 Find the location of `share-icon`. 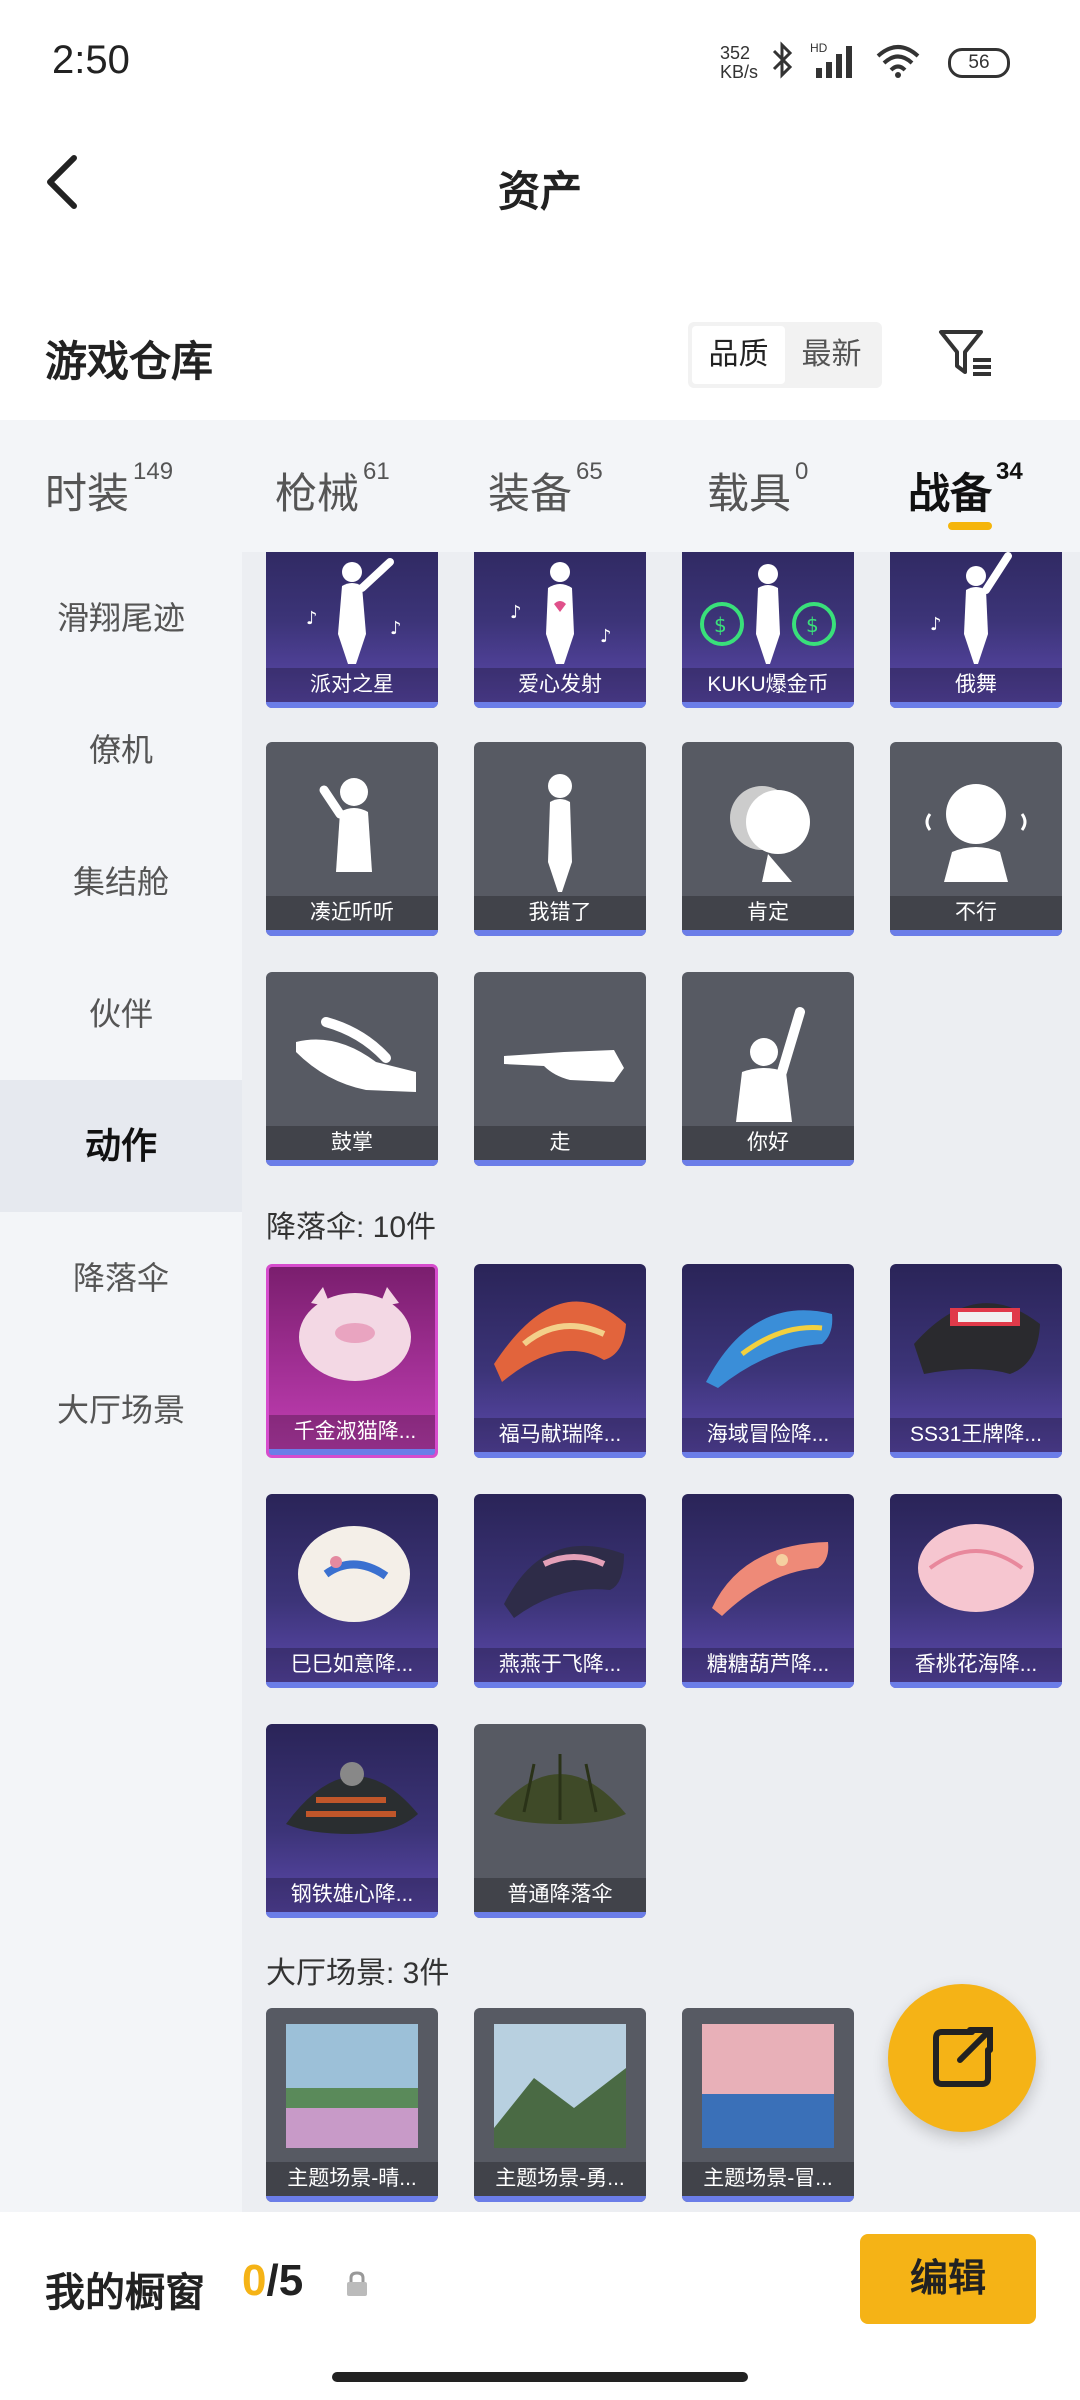

share-icon is located at coordinates (963, 2057).